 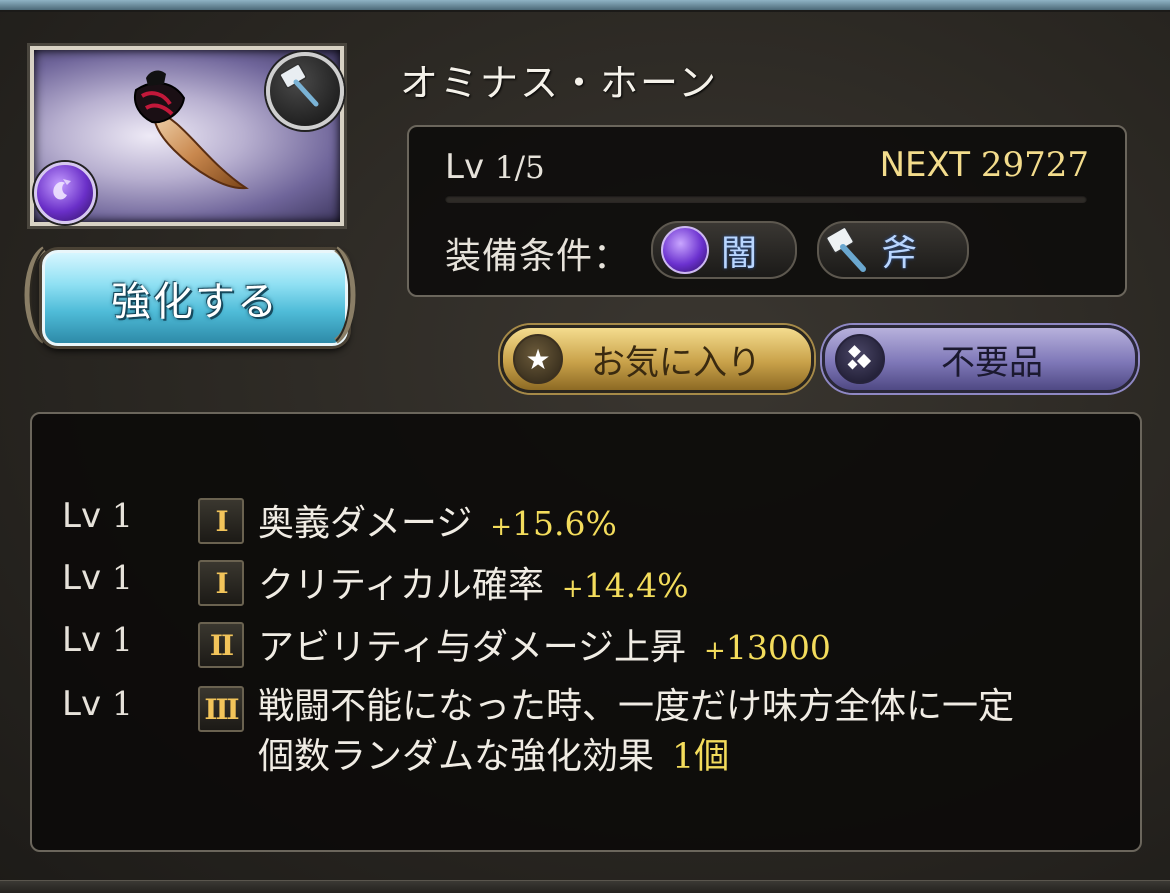 What do you see at coordinates (925, 165) in the screenshot?
I see `next-label: NEXT` at bounding box center [925, 165].